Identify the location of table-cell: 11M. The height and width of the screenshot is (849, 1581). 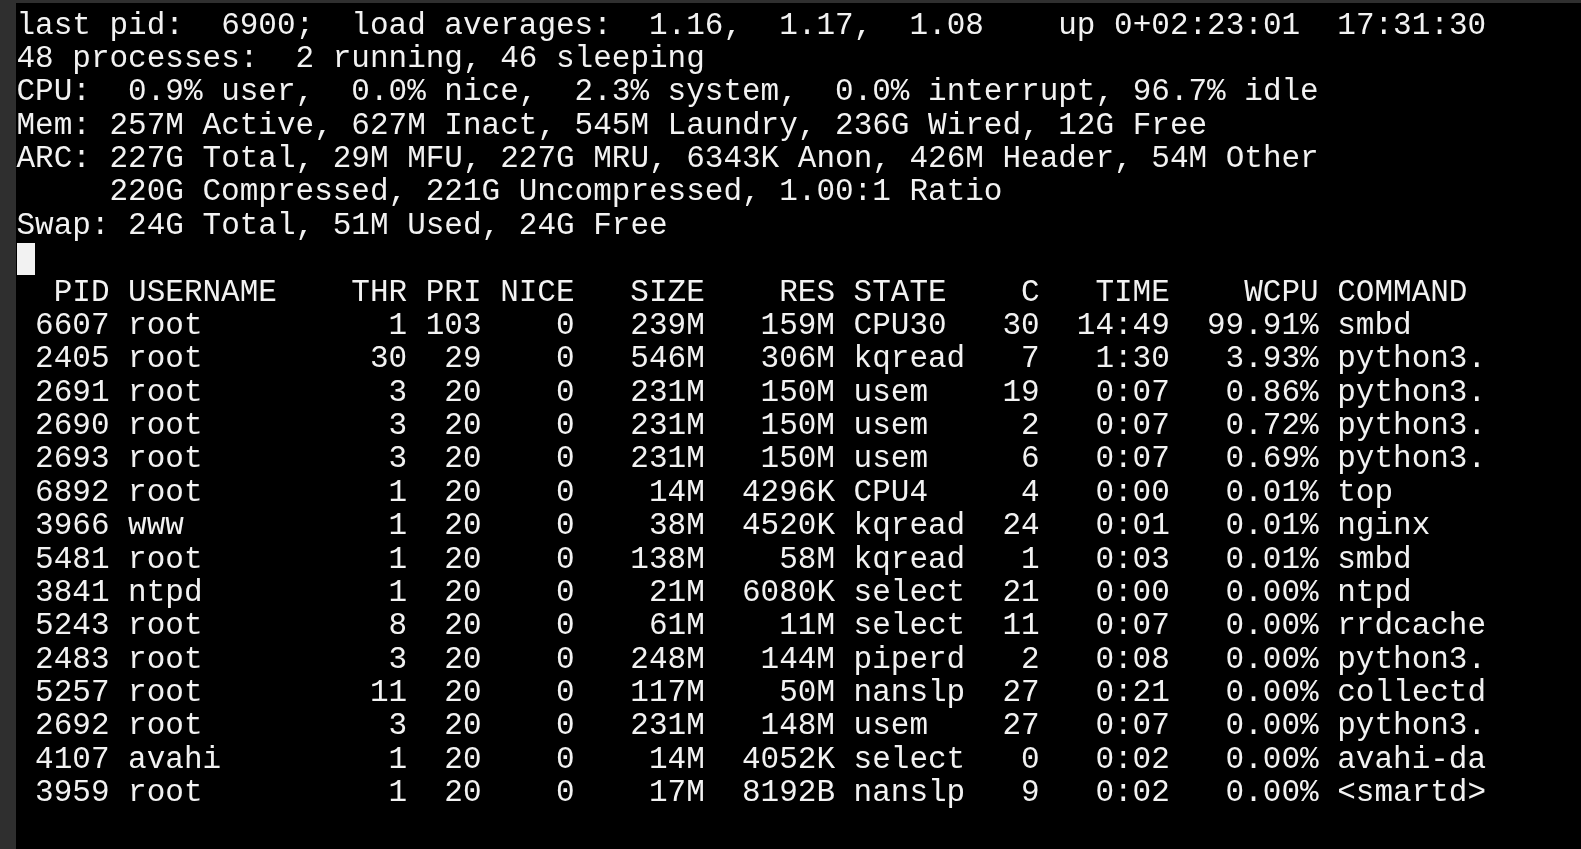
(807, 626).